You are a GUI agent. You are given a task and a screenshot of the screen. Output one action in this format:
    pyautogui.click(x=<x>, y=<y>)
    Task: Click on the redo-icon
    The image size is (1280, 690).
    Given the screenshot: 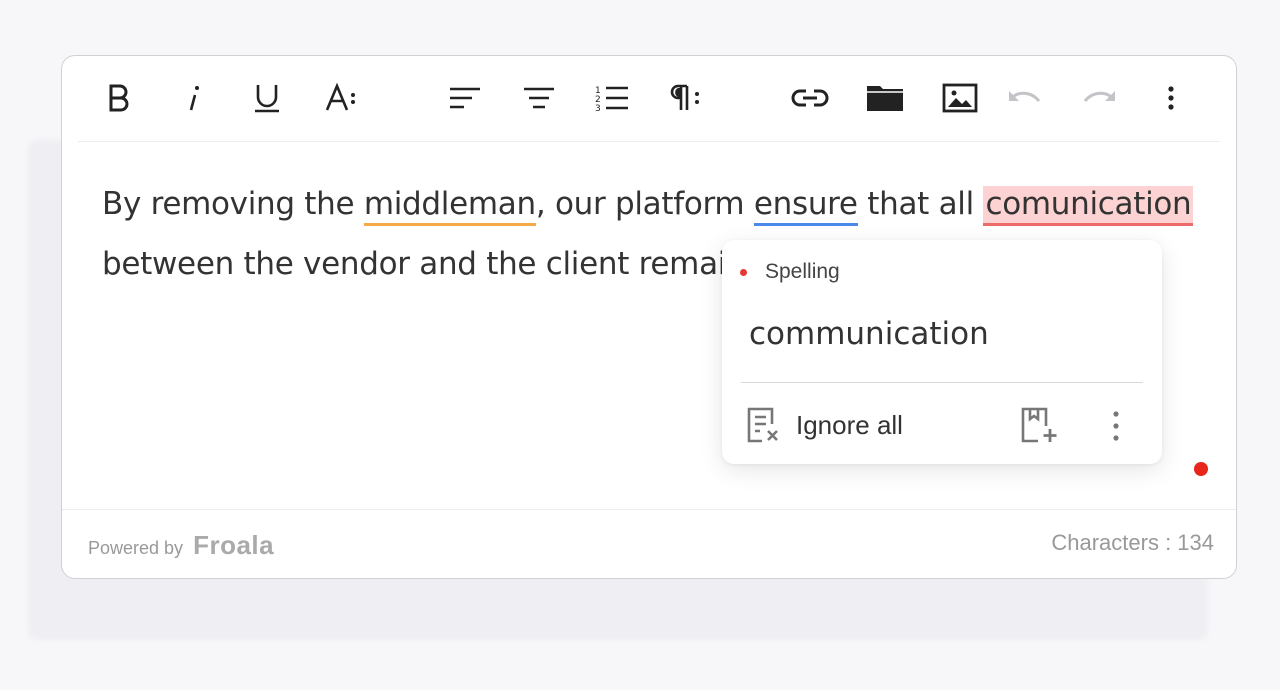 What is the action you would take?
    pyautogui.click(x=1099, y=97)
    